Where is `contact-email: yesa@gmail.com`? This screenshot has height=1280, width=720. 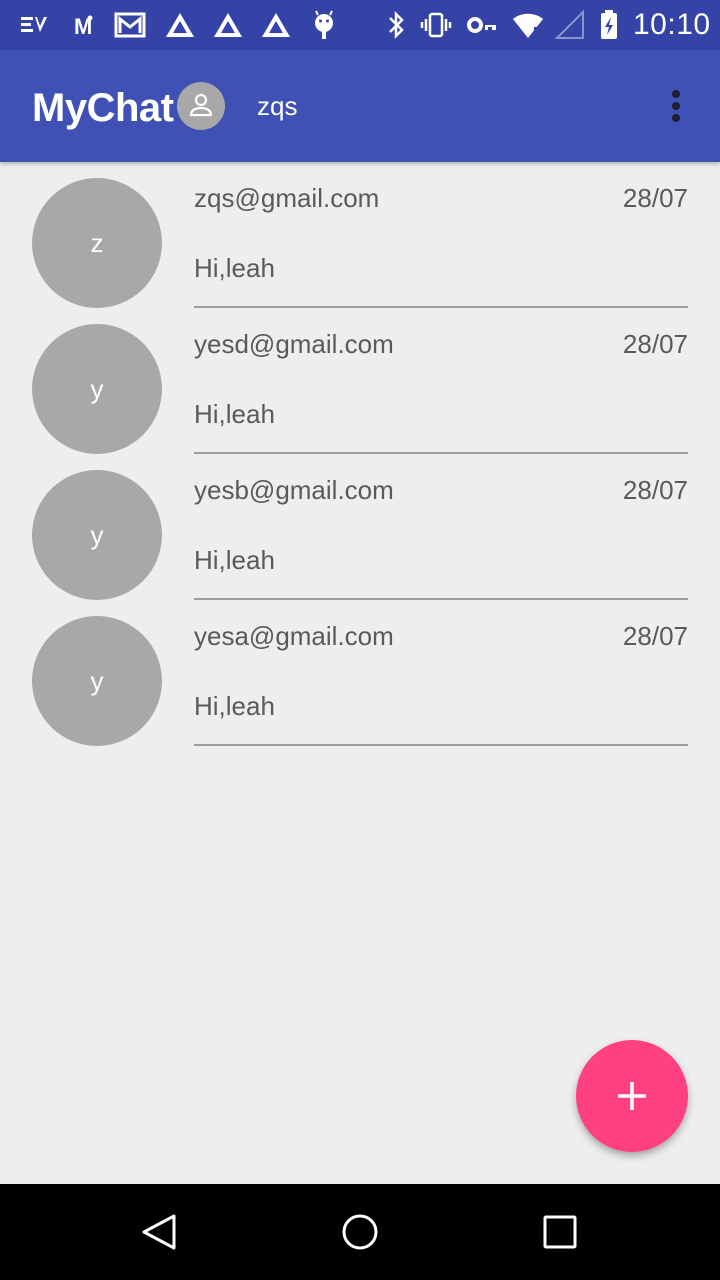
contact-email: yesa@gmail.com is located at coordinates (294, 636).